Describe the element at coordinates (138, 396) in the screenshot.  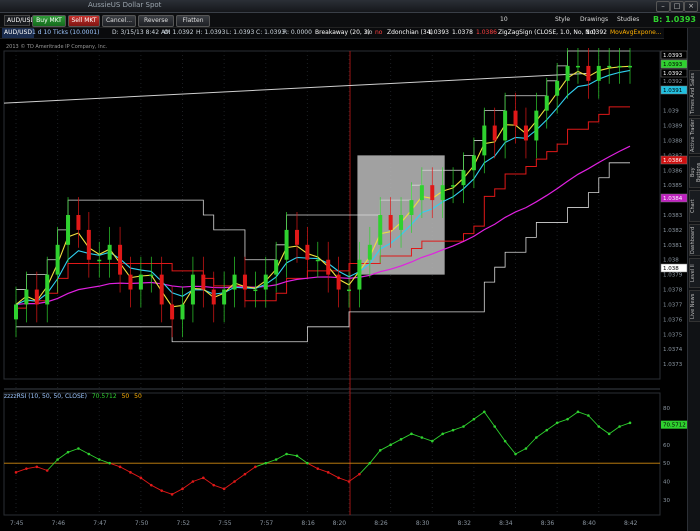
I see `rsi-os: 50` at that location.